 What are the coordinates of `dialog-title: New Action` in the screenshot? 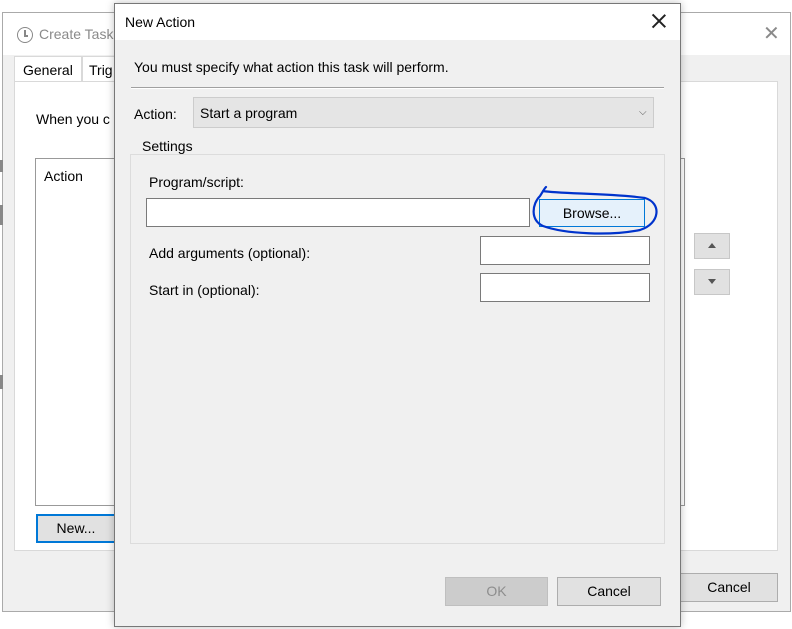 It's located at (160, 22).